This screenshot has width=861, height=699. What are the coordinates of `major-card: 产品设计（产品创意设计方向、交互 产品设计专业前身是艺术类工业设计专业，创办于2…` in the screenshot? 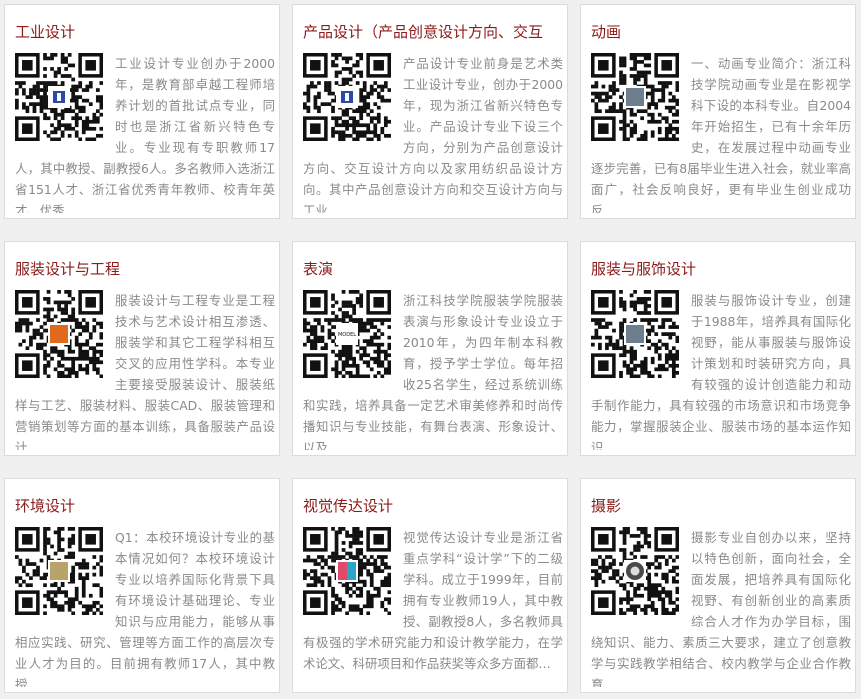 It's located at (430, 111).